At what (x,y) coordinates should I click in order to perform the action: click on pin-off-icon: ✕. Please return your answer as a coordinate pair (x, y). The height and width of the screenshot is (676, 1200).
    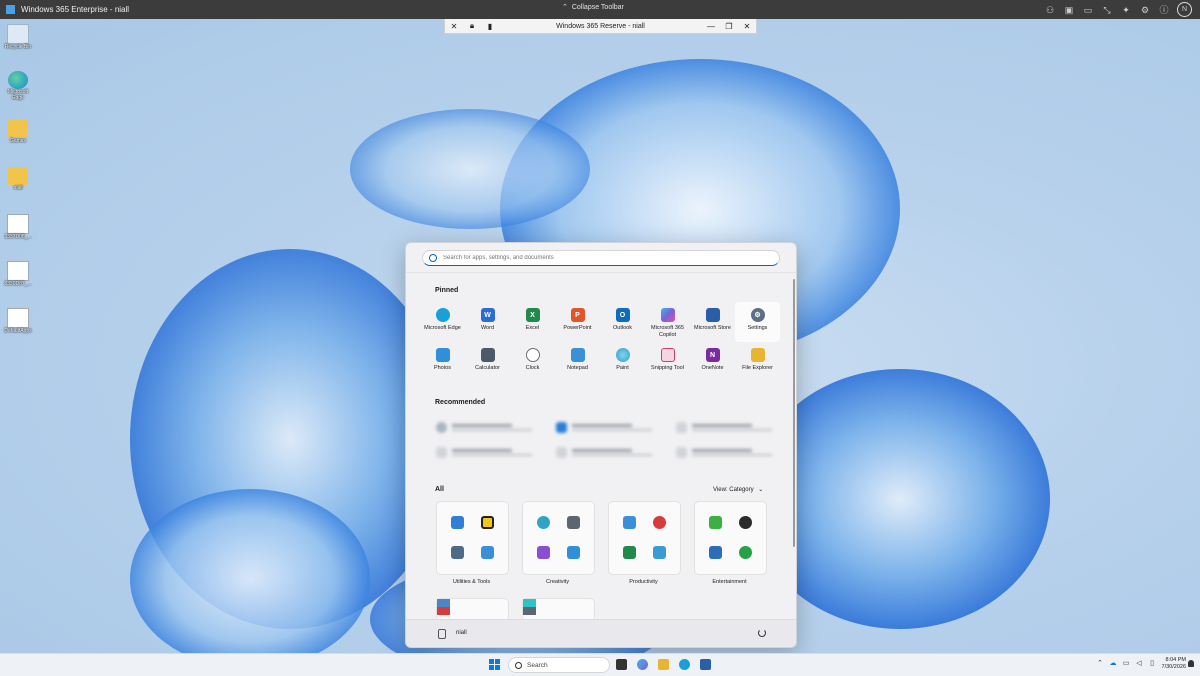
    Looking at the image, I should click on (454, 26).